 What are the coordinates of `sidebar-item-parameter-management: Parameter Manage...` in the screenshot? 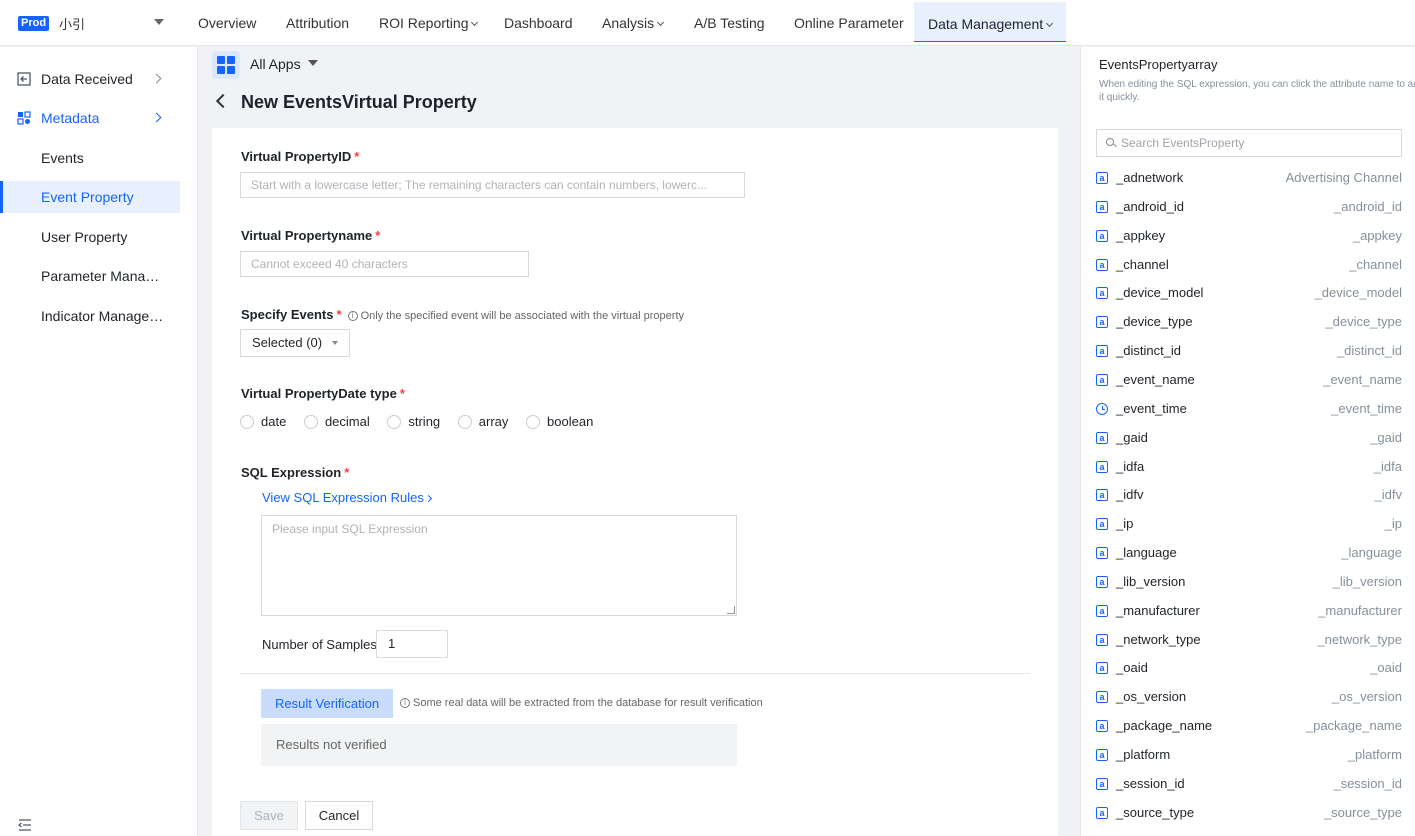 It's located at (90, 276).